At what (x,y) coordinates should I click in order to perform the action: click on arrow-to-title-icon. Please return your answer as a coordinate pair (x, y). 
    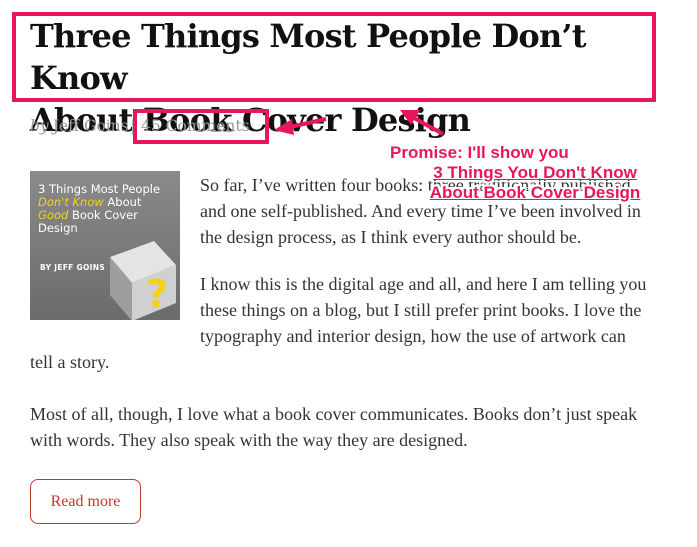
    Looking at the image, I should click on (428, 126).